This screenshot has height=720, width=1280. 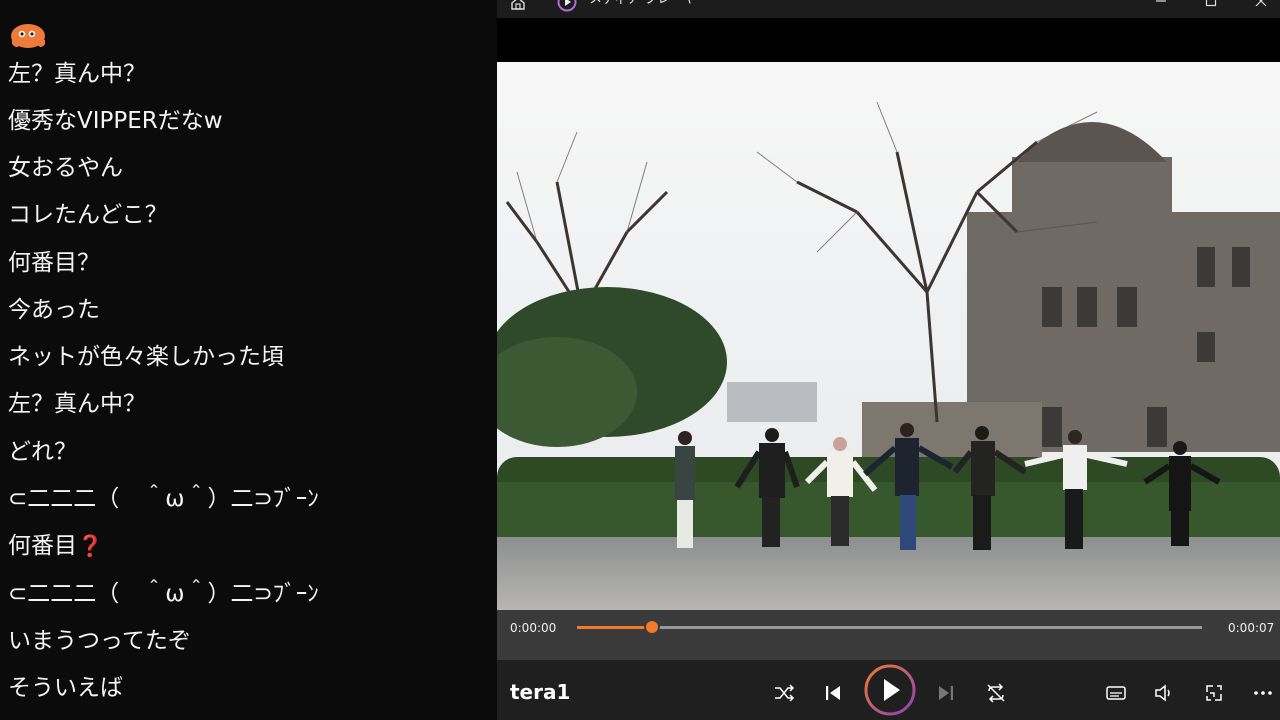 I want to click on chat-message-text: 今あった, so click(x=54, y=310).